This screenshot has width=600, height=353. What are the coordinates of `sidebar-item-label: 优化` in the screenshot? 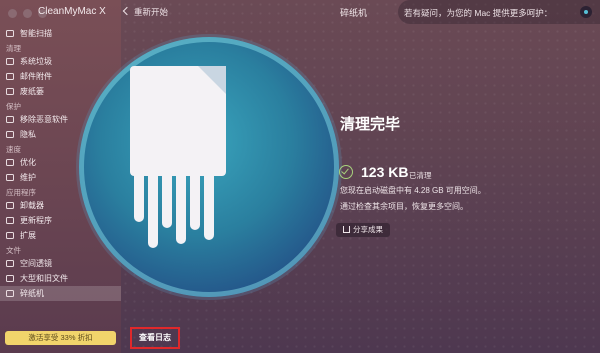 It's located at (28, 162).